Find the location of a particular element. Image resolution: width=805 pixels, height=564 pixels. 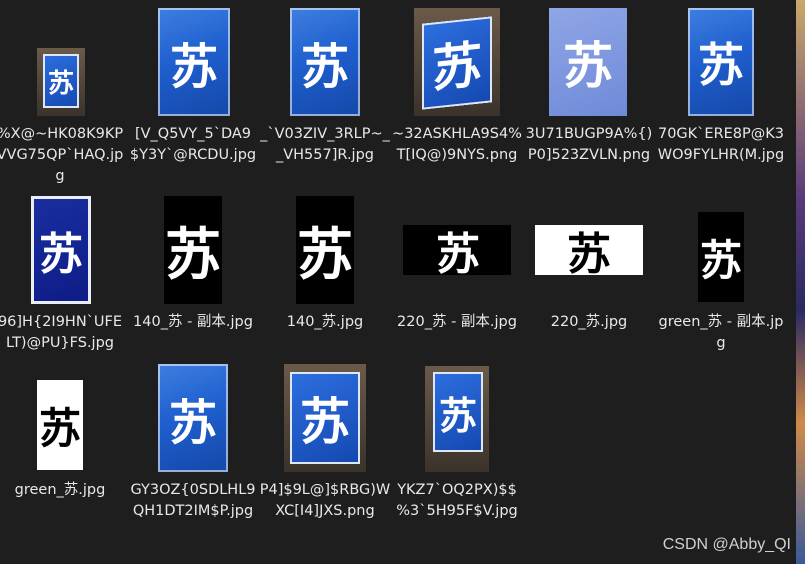

file-name: _`V03ZIV_3RLP~__VH557]R.jpg is located at coordinates (325, 144).